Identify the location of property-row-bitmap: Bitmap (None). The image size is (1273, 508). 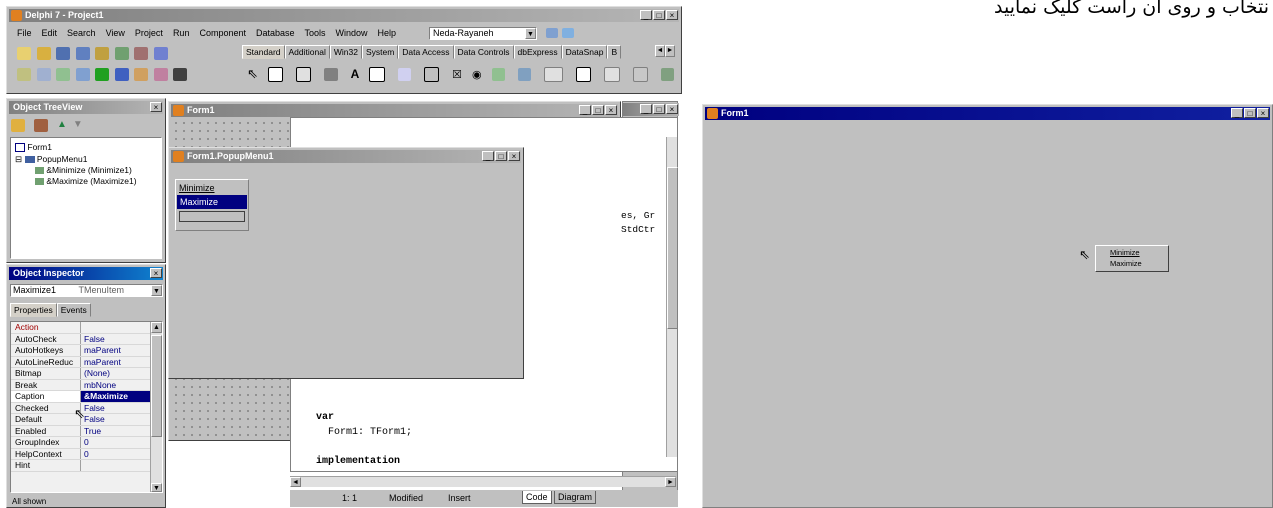
(81, 374).